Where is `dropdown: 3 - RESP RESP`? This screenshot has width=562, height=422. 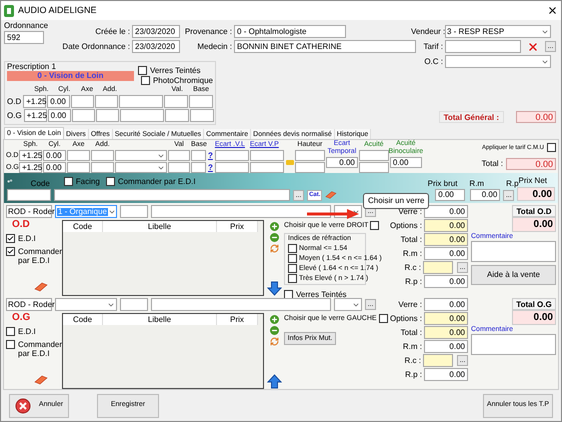 dropdown: 3 - RESP RESP is located at coordinates (498, 31).